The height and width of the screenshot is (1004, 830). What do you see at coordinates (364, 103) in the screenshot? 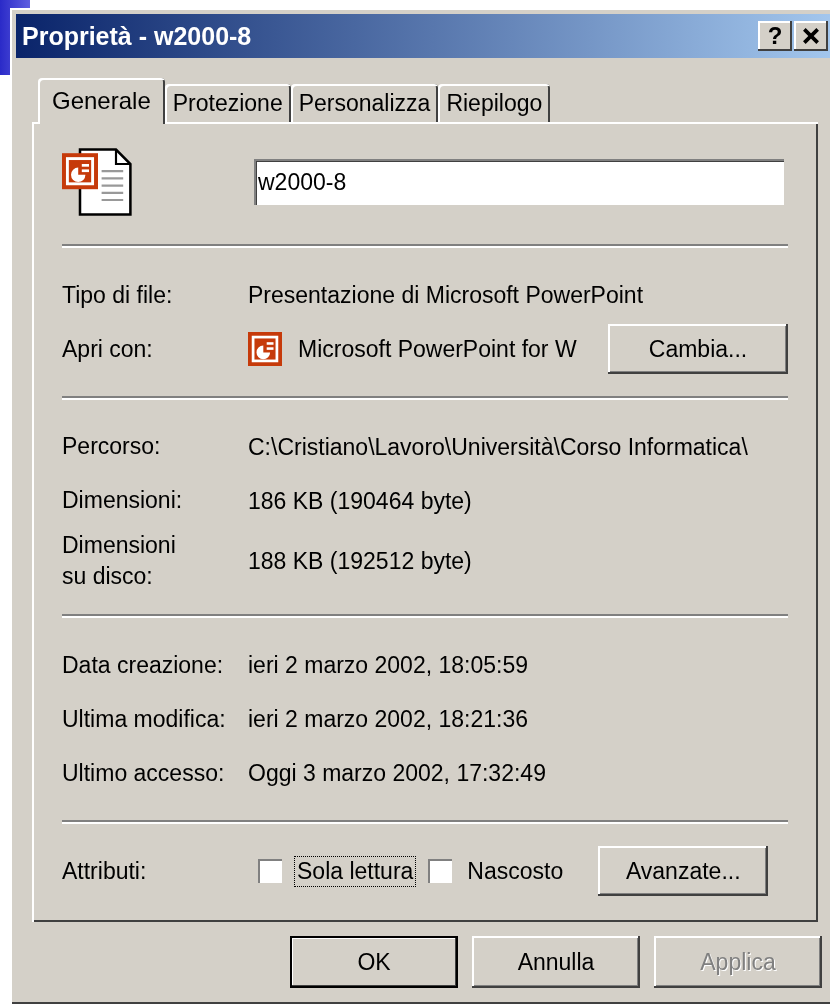
I see `tab: Personalizza` at bounding box center [364, 103].